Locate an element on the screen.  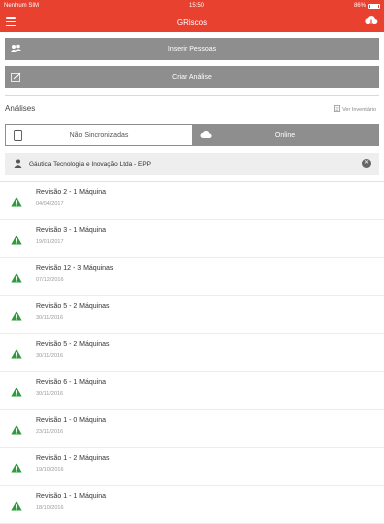
divider is located at coordinates (192, 95).